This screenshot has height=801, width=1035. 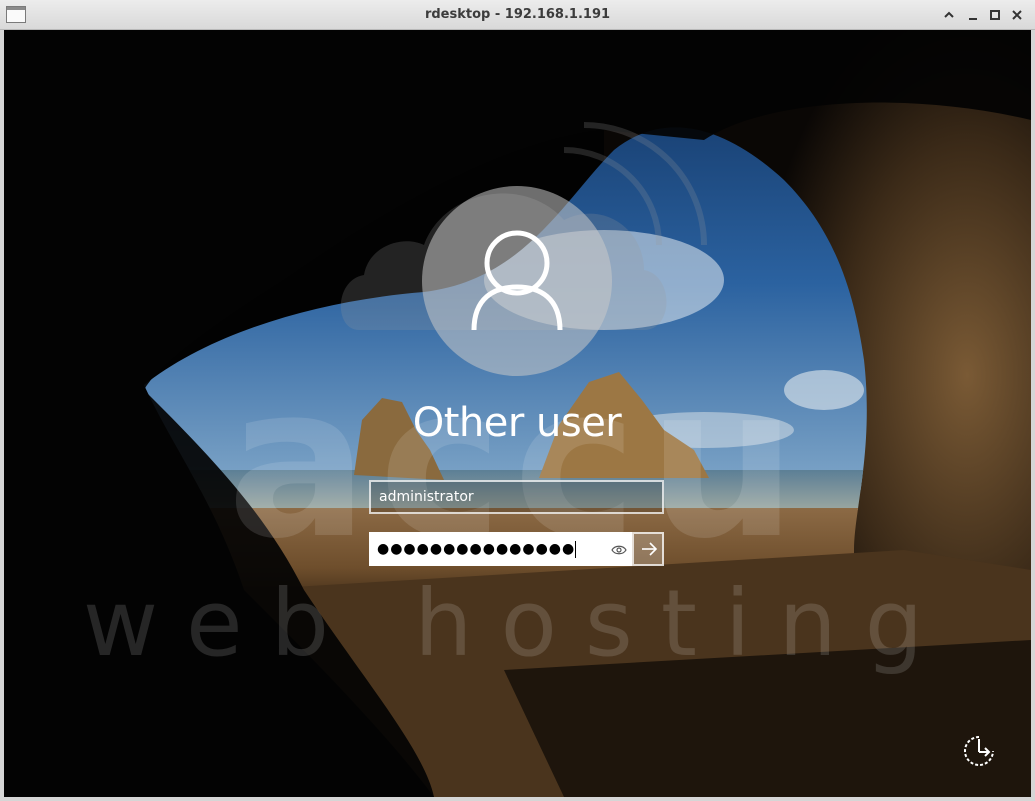 I want to click on window-titlebar: rdesktop - 192.168.1.191, so click(x=517, y=15).